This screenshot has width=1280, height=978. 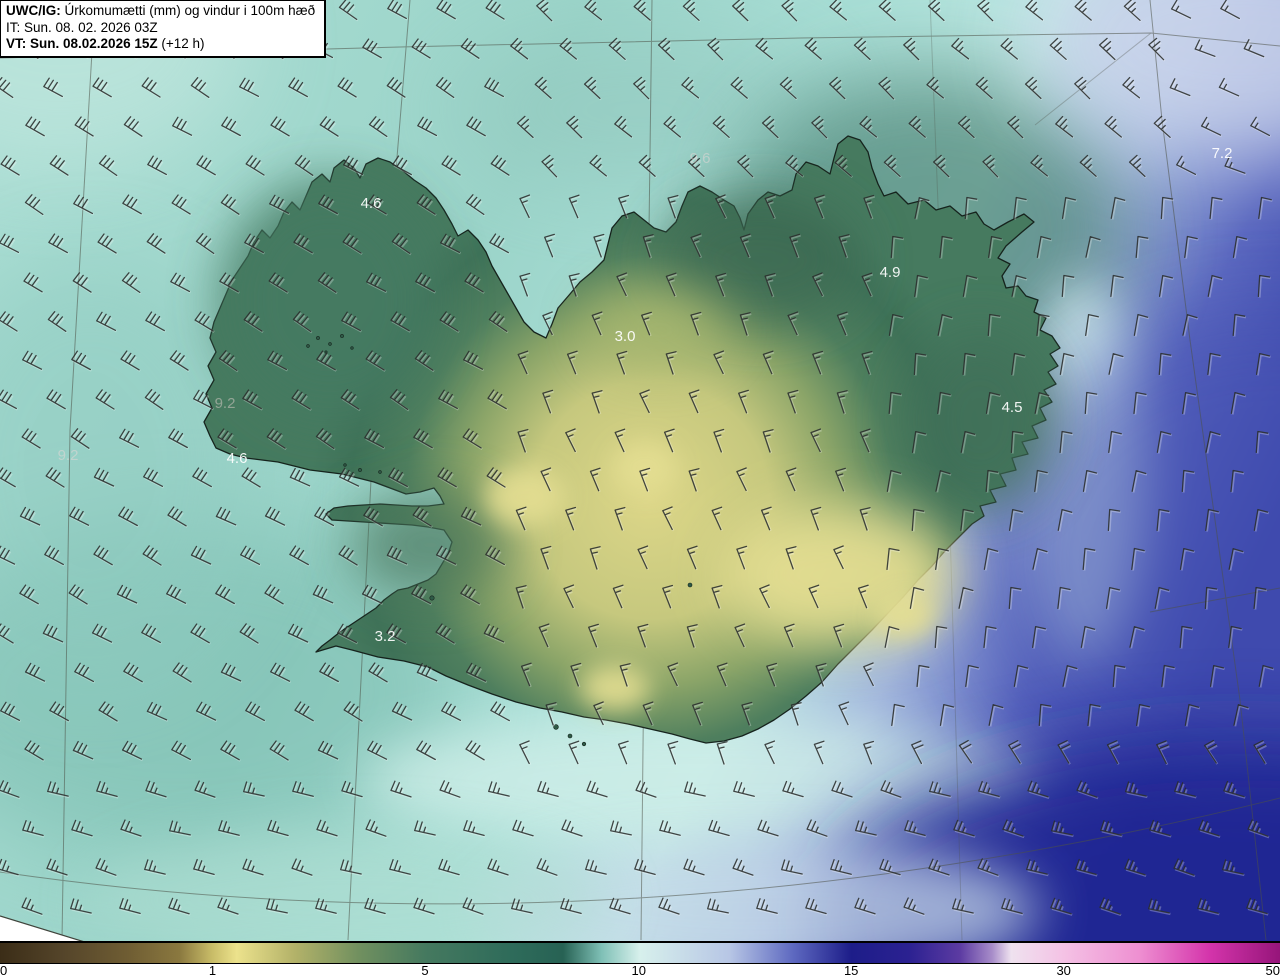 I want to click on colorbar-tick-label: 10, so click(x=638, y=970).